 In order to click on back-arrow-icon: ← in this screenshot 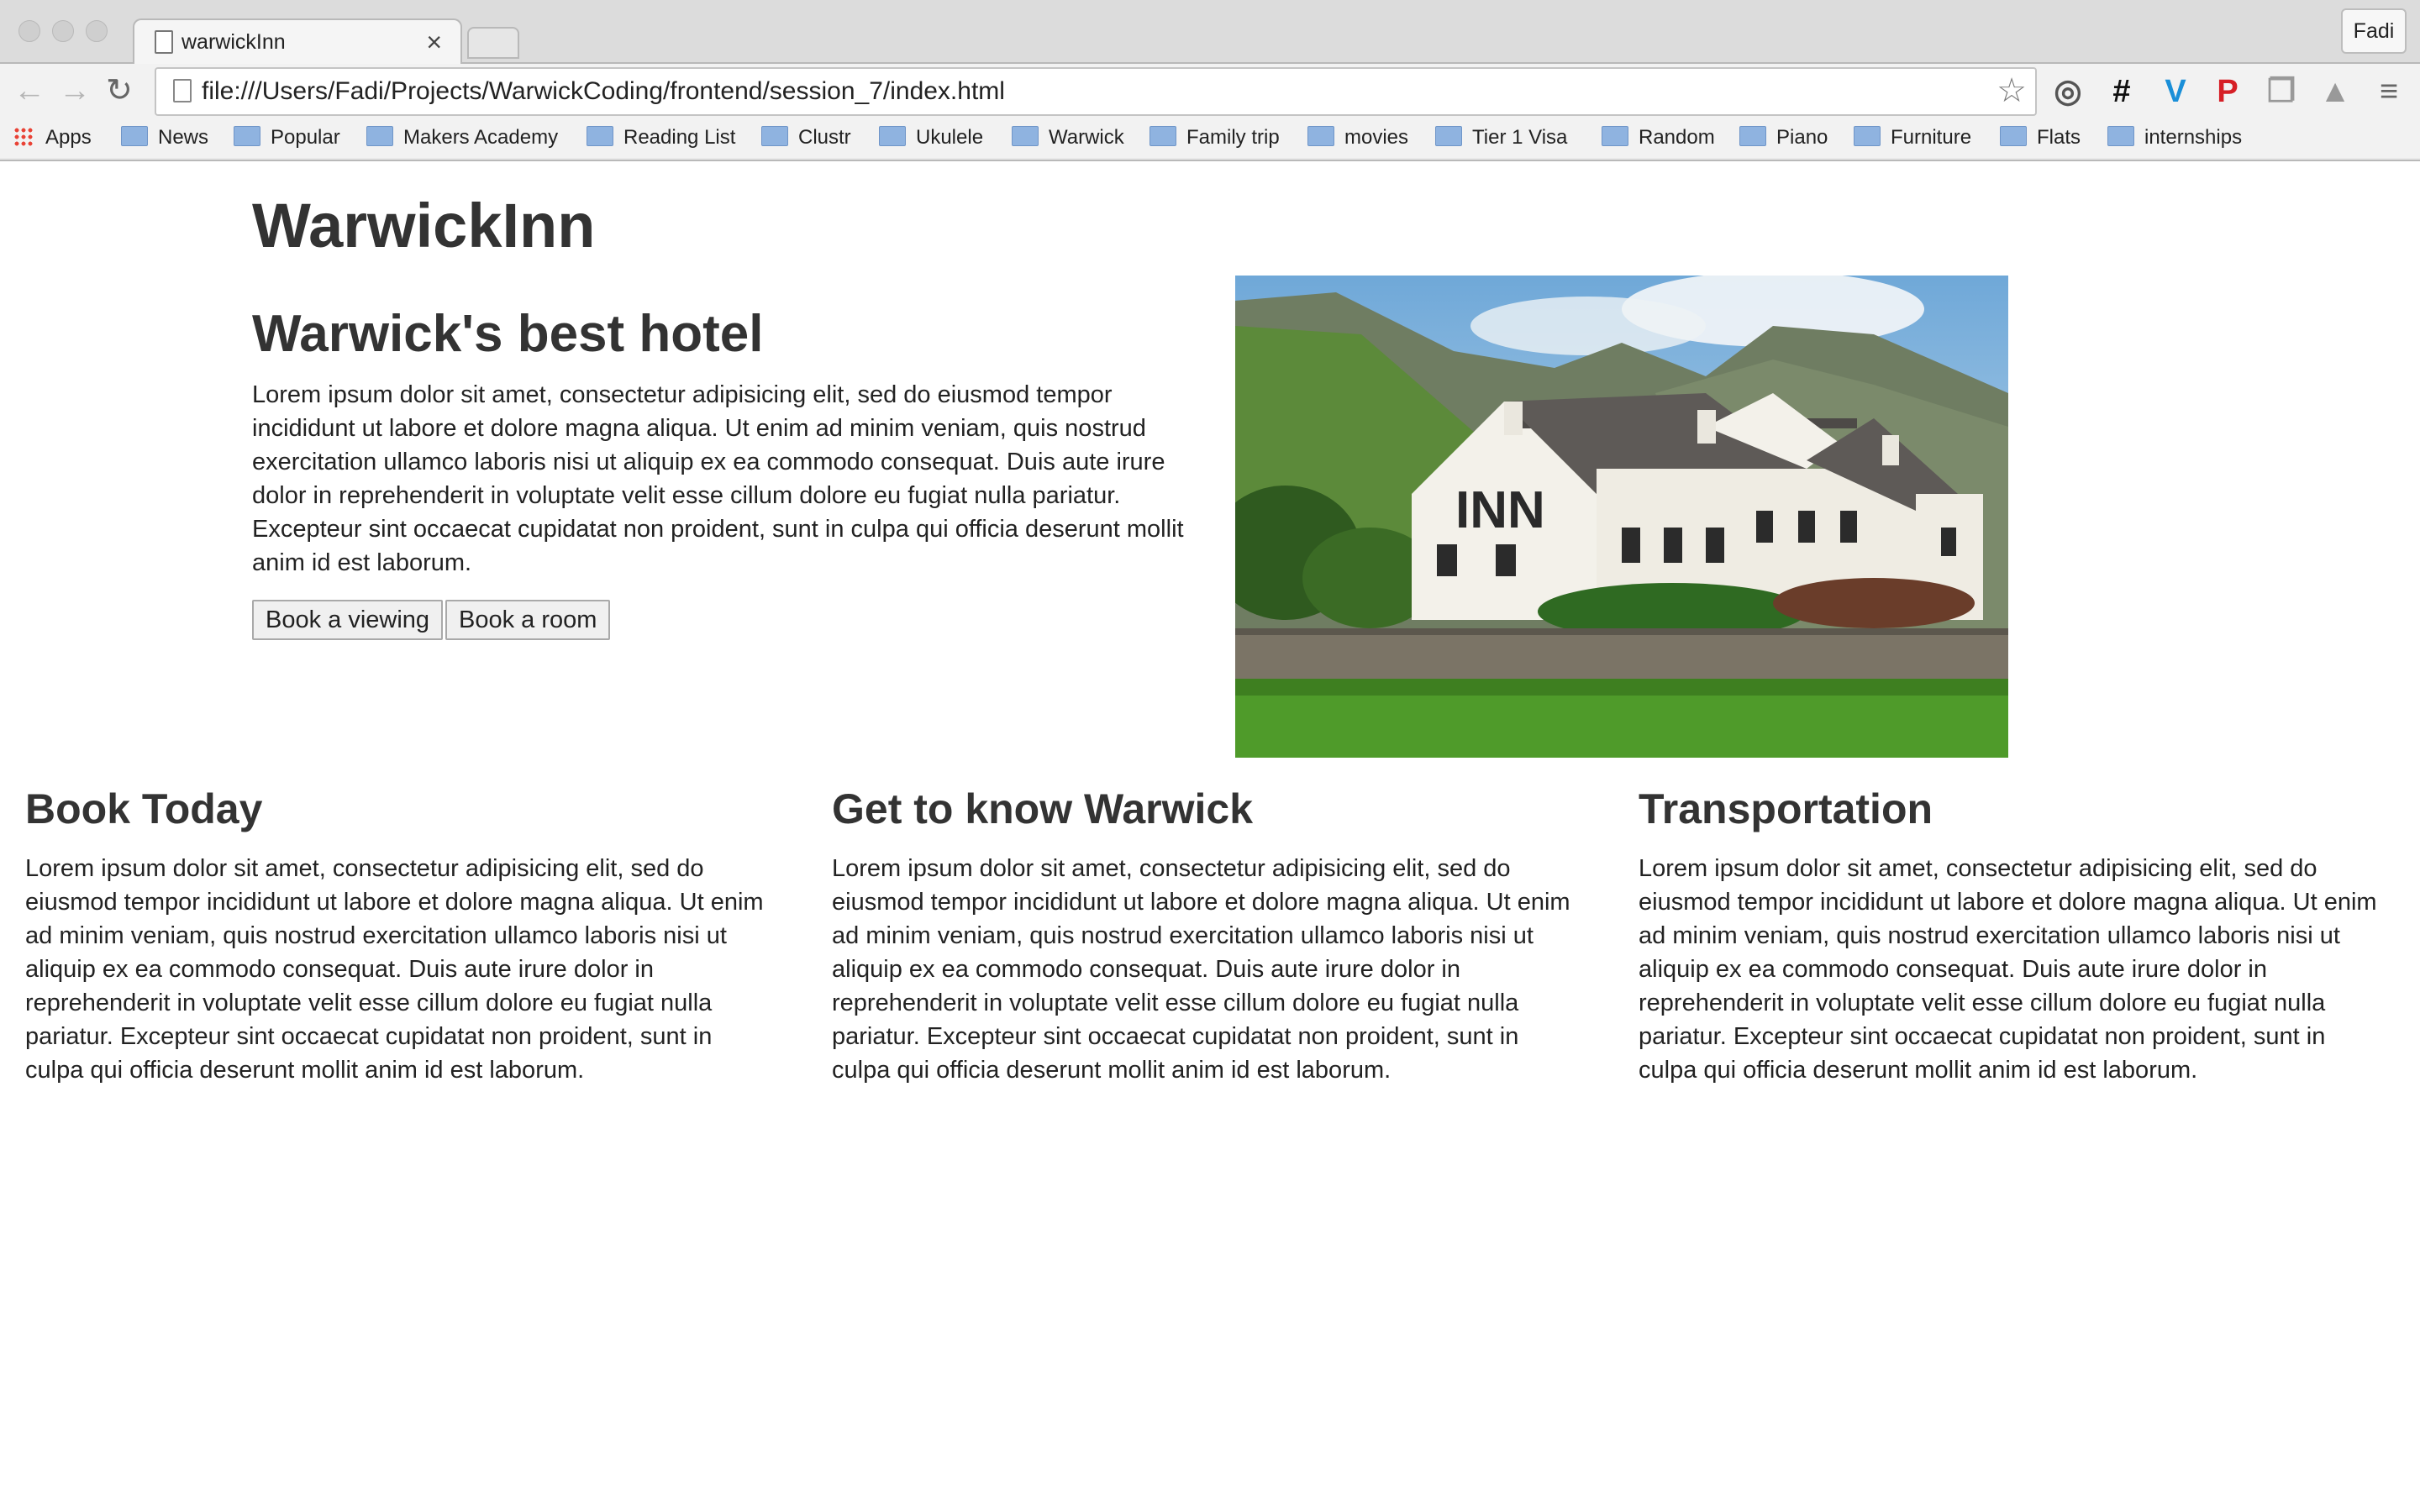, I will do `click(29, 91)`.